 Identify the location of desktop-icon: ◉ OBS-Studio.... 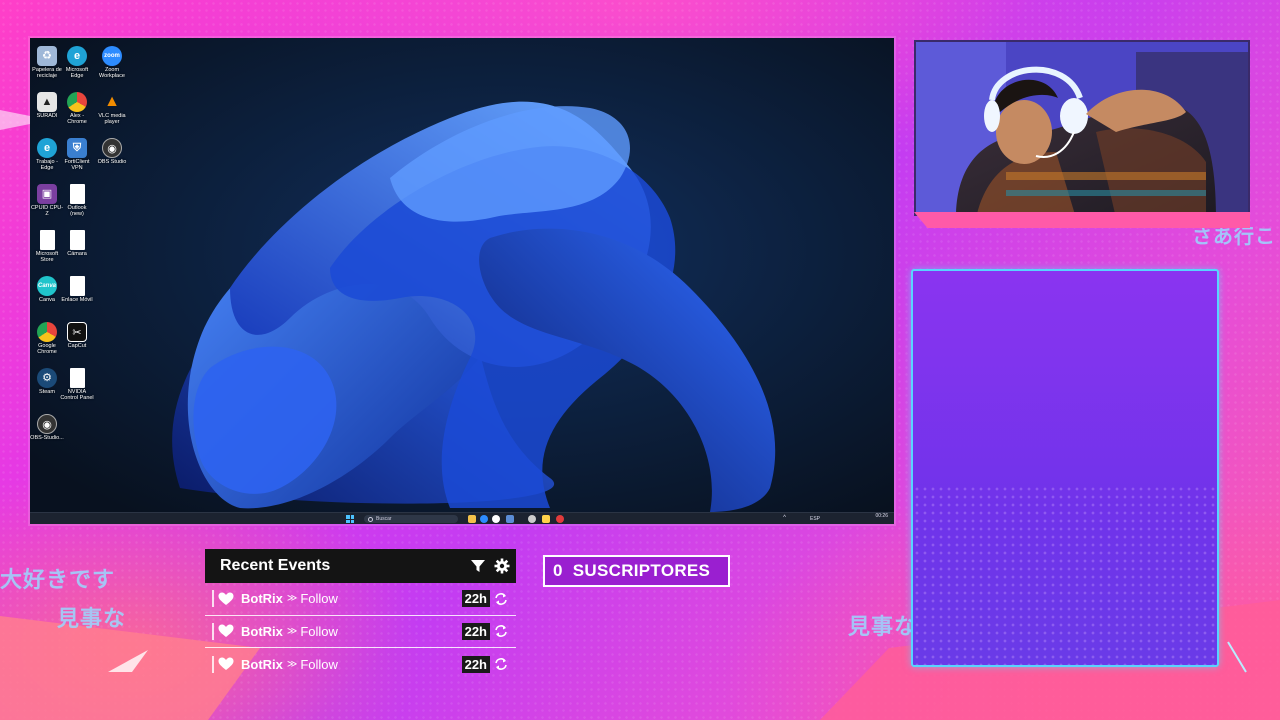
(47, 427).